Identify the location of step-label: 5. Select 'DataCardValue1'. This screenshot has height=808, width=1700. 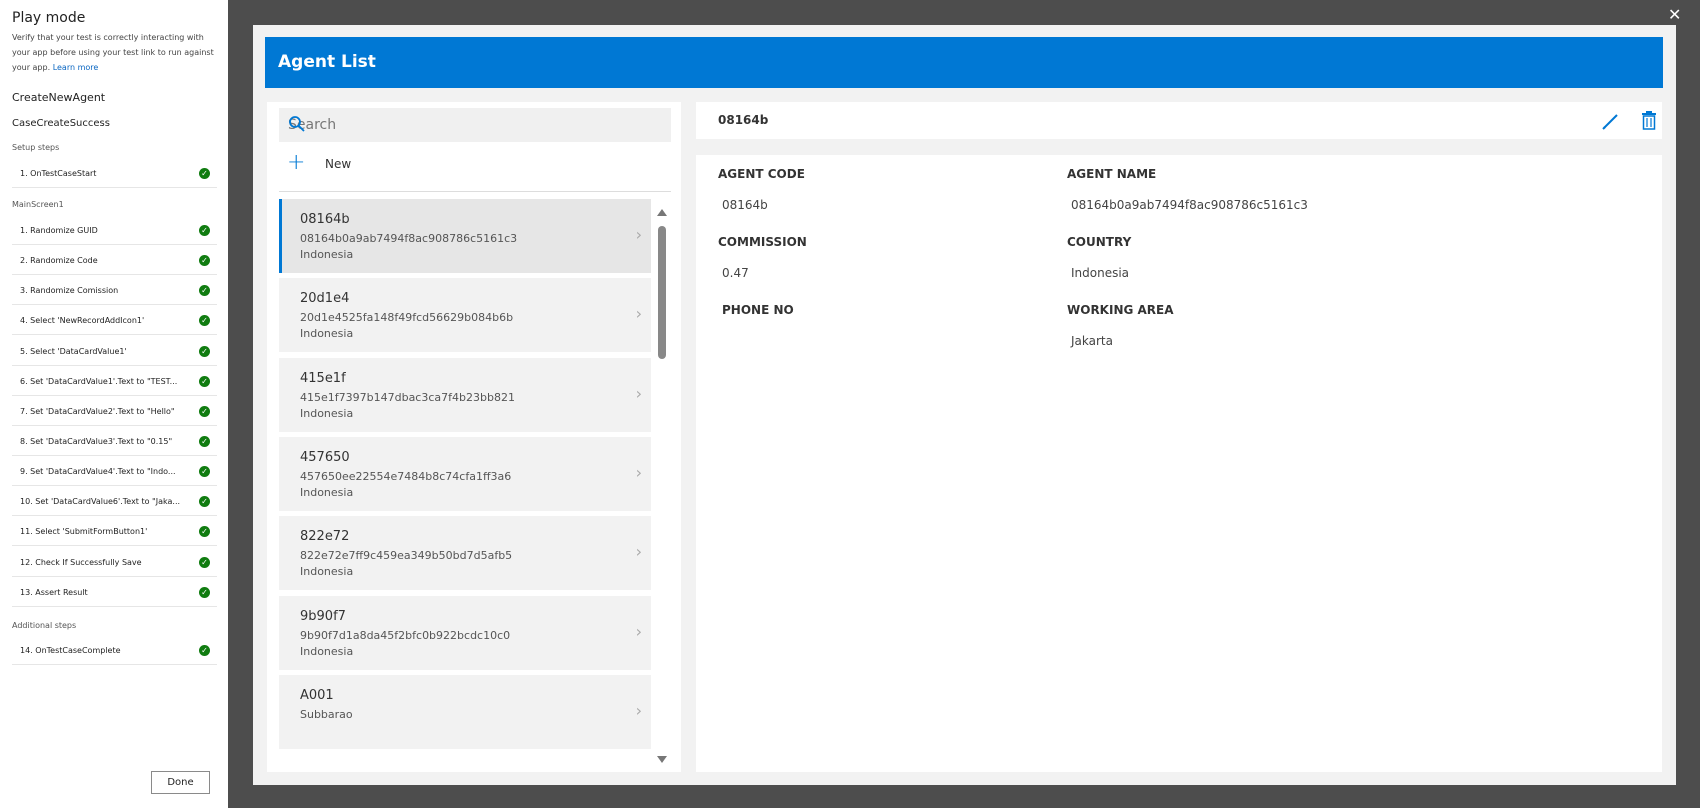
(73, 351).